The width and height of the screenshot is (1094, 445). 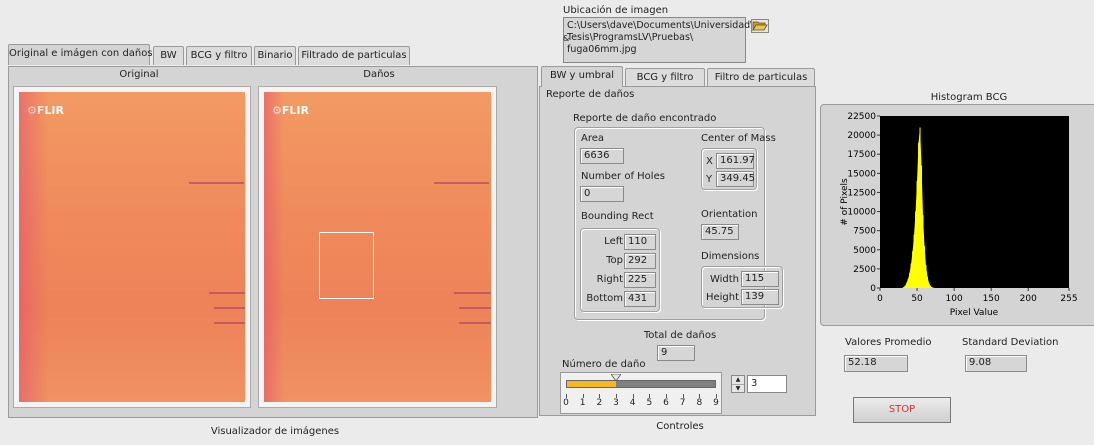 What do you see at coordinates (873, 289) in the screenshot?
I see `y-tick-label: 0` at bounding box center [873, 289].